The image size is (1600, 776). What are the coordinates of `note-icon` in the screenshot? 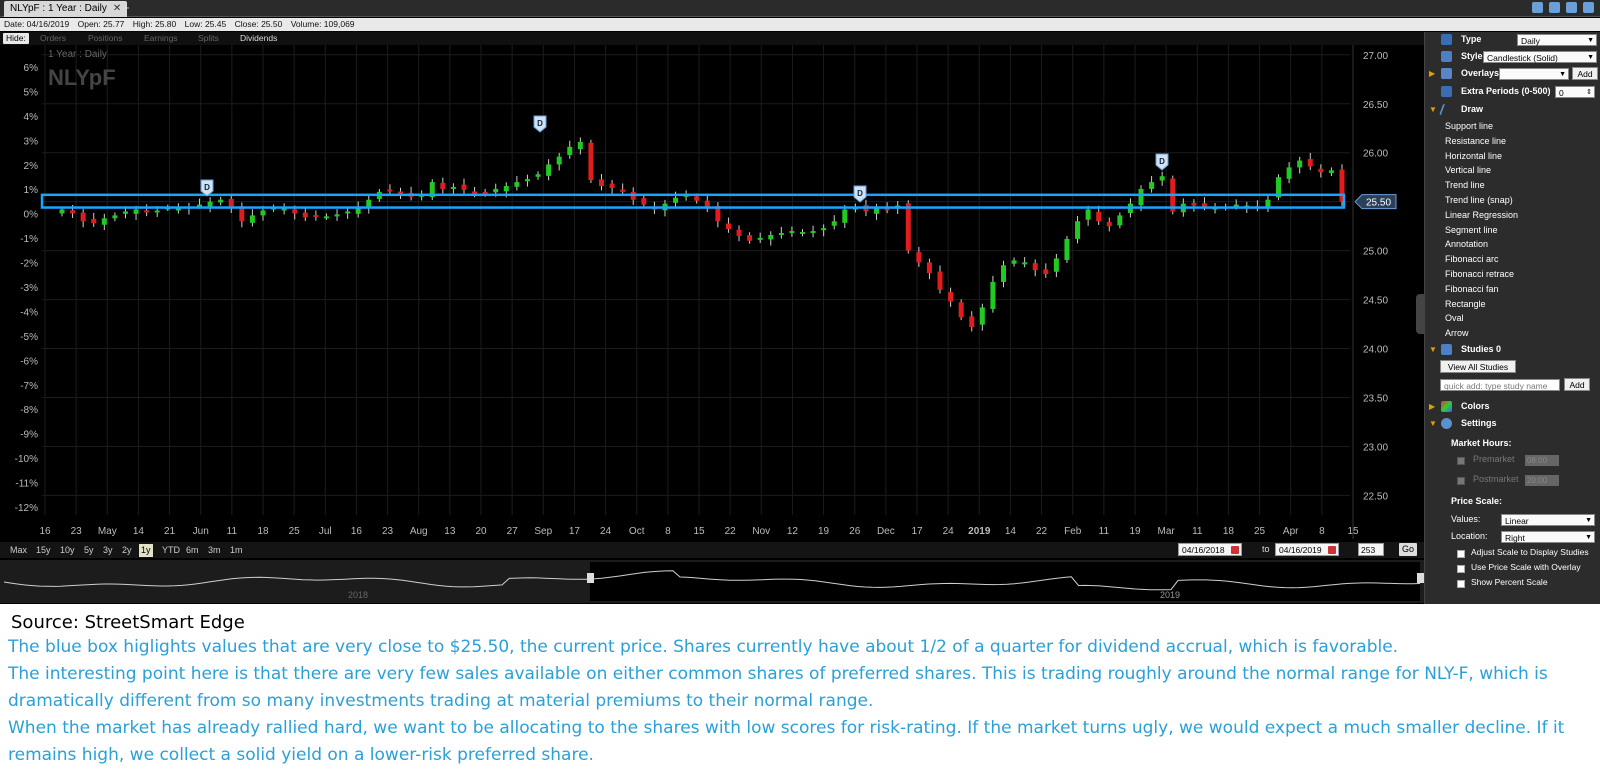 It's located at (1554, 7).